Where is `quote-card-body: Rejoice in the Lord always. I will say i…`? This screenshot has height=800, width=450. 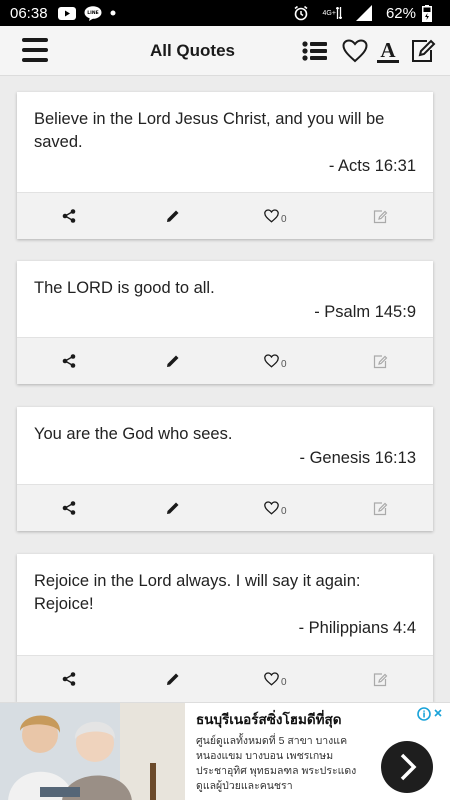 quote-card-body: Rejoice in the Lord always. I will say i… is located at coordinates (225, 596).